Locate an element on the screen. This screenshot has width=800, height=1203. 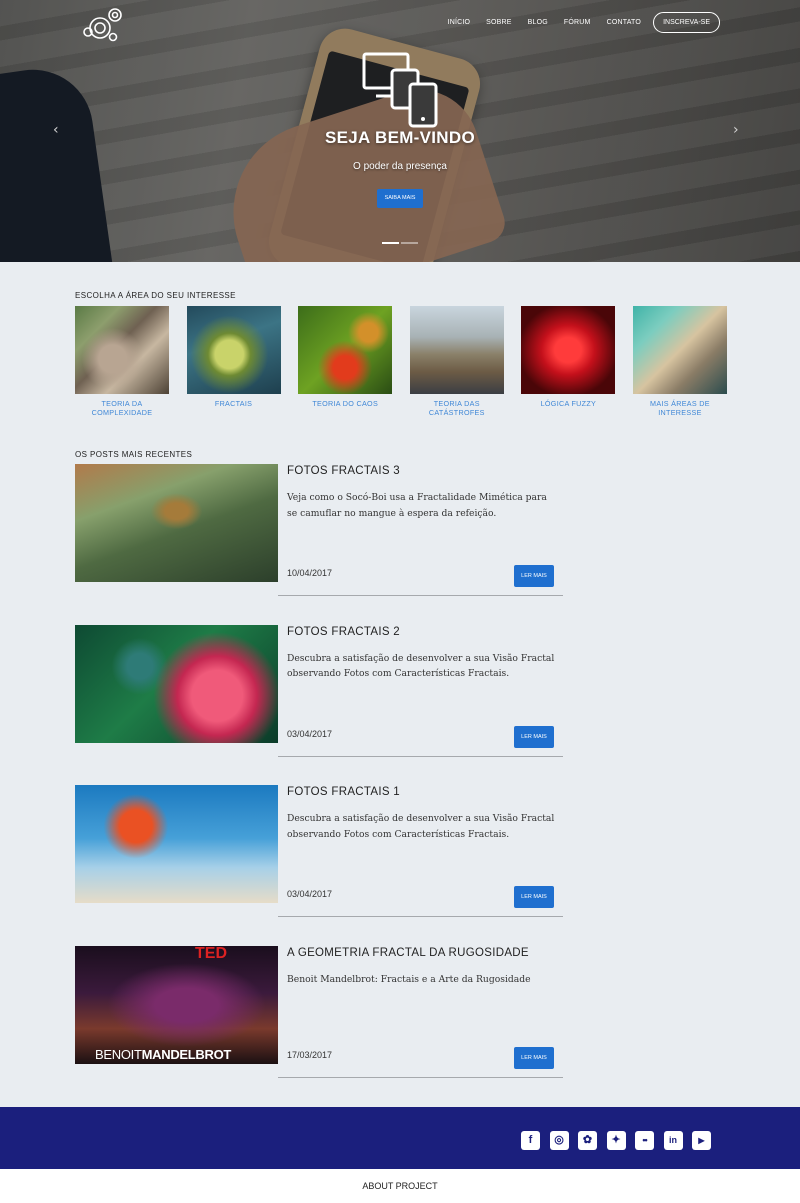
nav-contato: Contato is located at coordinates (624, 22).